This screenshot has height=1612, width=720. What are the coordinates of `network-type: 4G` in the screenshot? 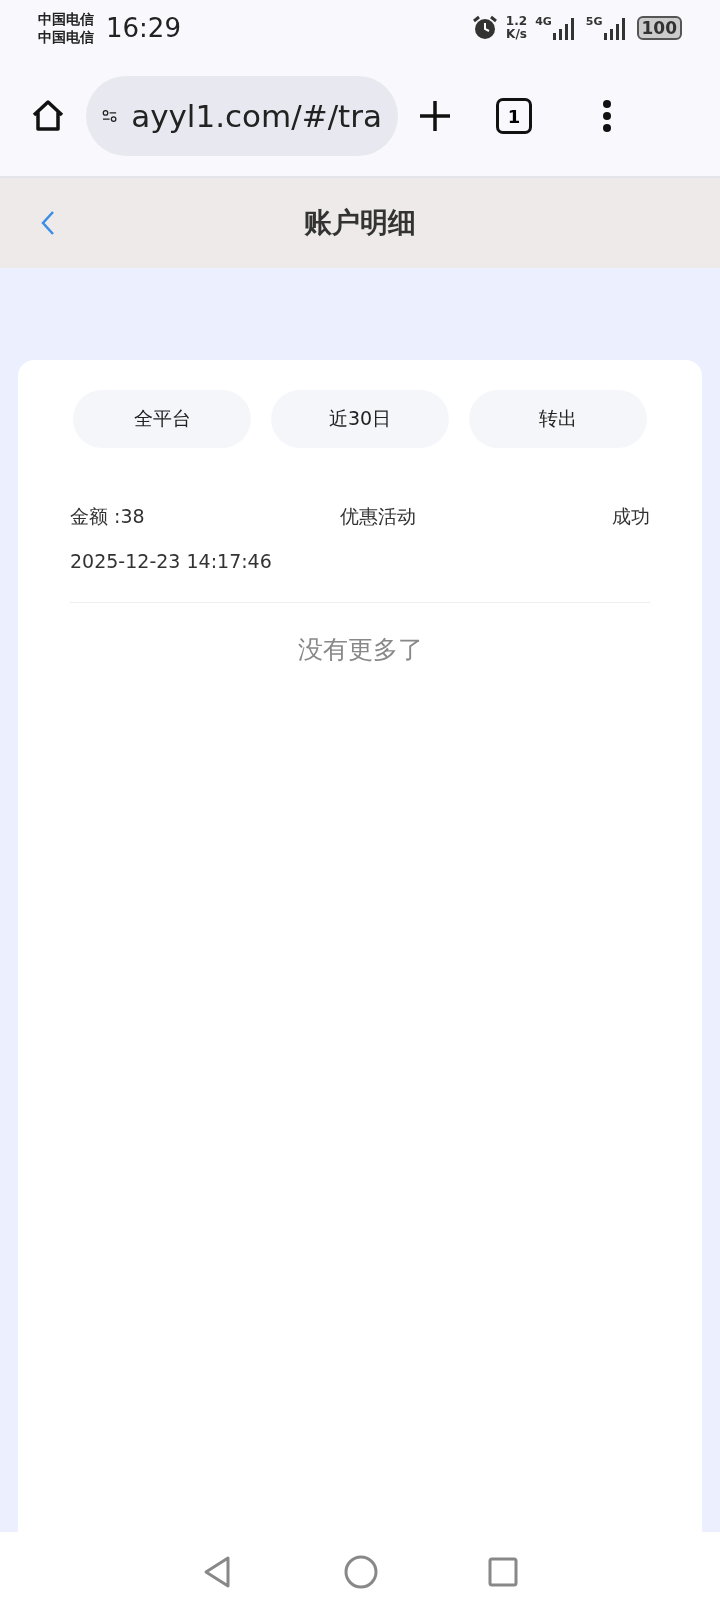 It's located at (543, 21).